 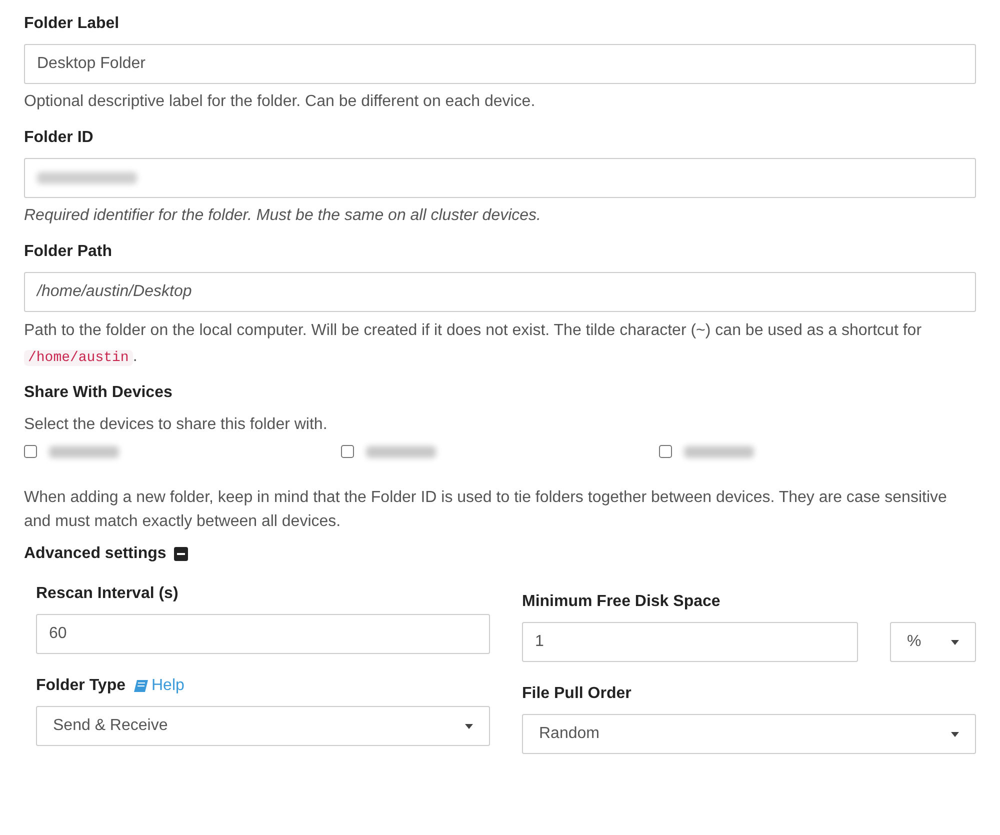 What do you see at coordinates (690, 642) in the screenshot?
I see `disk-space-input: 1` at bounding box center [690, 642].